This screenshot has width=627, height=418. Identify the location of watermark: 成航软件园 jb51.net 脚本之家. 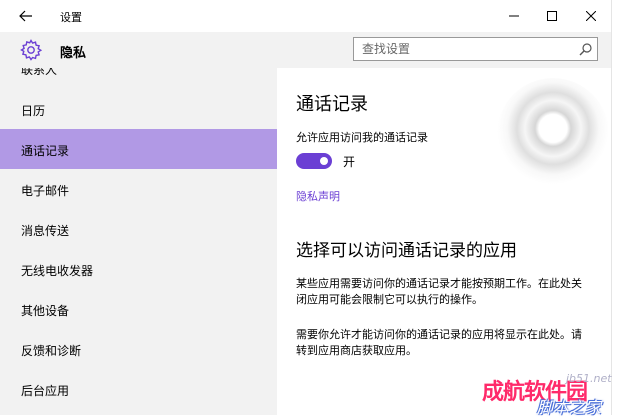
(554, 394).